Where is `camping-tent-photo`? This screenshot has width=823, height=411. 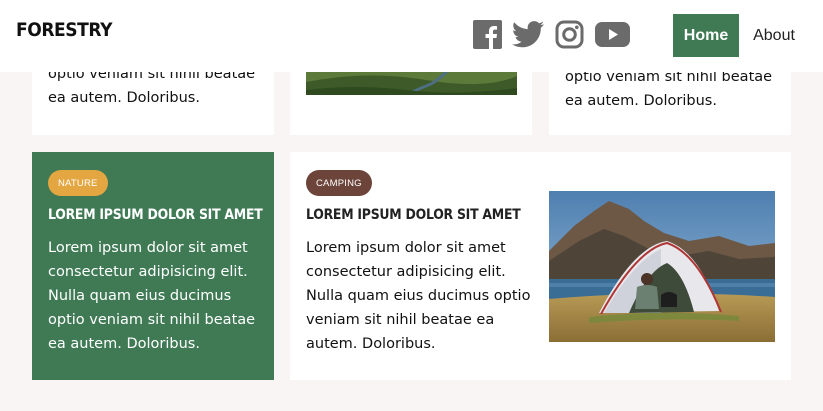
camping-tent-photo is located at coordinates (662, 266).